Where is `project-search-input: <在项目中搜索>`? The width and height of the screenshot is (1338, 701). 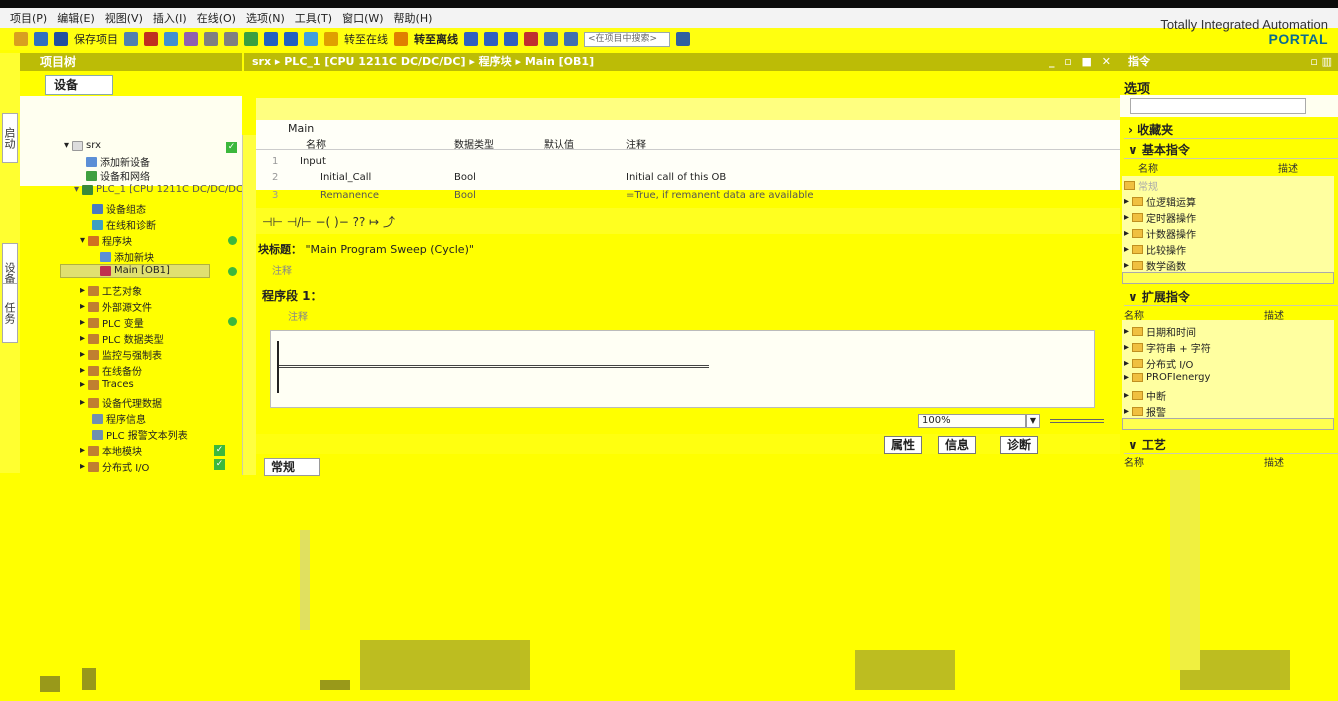 project-search-input: <在项目中搜索> is located at coordinates (627, 39).